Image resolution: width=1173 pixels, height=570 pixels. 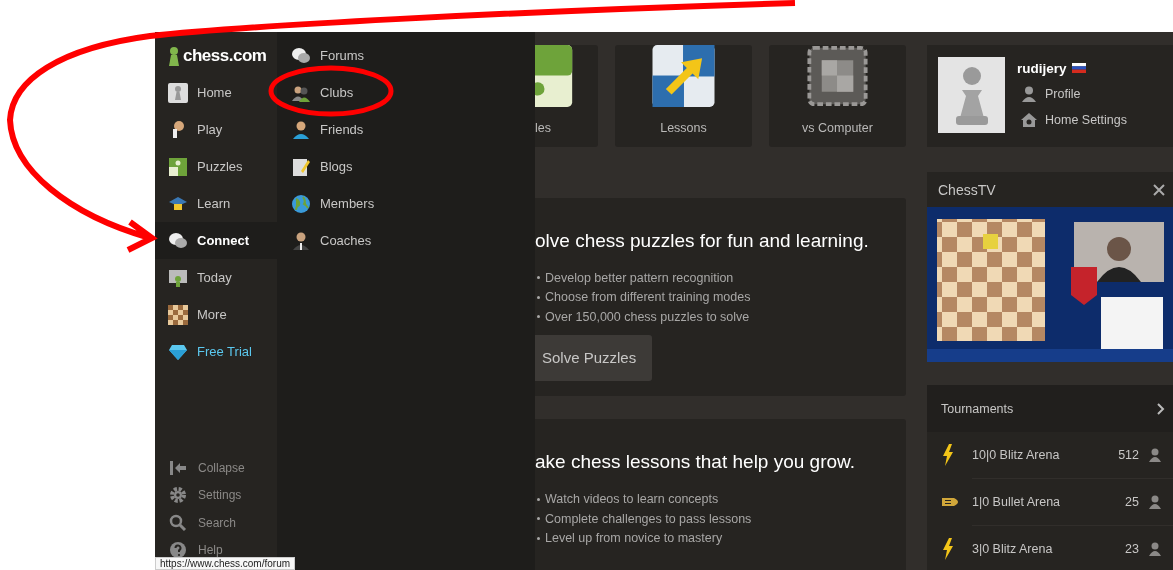 I want to click on logo-text: chess.com, so click(x=225, y=55).